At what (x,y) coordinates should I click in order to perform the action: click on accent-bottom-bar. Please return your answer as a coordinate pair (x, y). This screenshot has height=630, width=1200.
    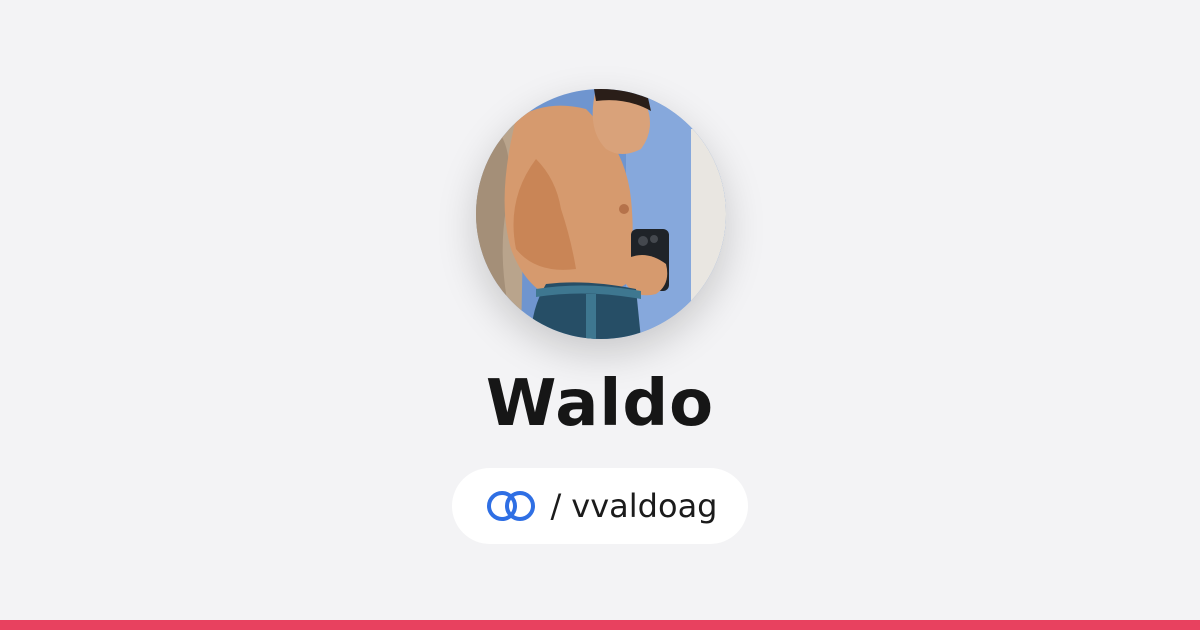
    Looking at the image, I should click on (600, 625).